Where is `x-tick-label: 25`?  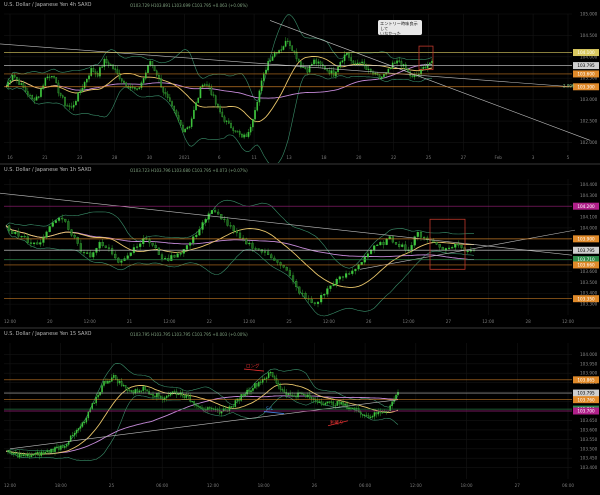 x-tick-label: 25 is located at coordinates (429, 157).